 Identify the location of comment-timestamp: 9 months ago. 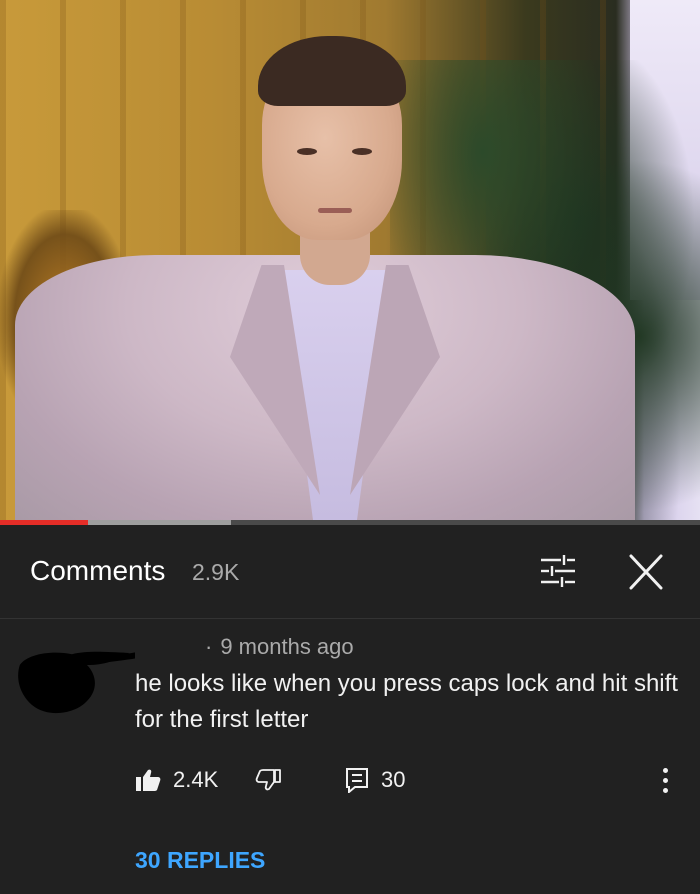
(287, 646).